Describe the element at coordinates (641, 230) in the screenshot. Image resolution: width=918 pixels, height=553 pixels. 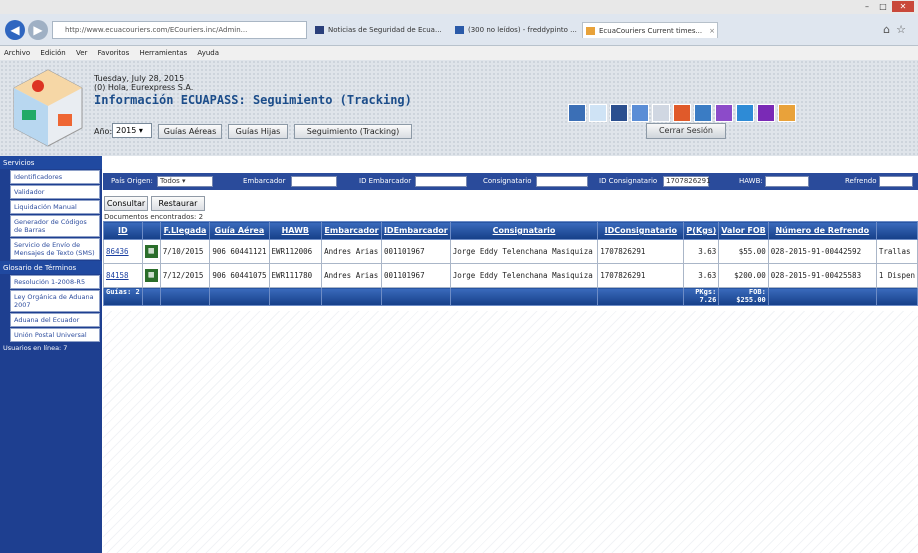
I see `col-id-consignatario: IDConsignatario` at that location.